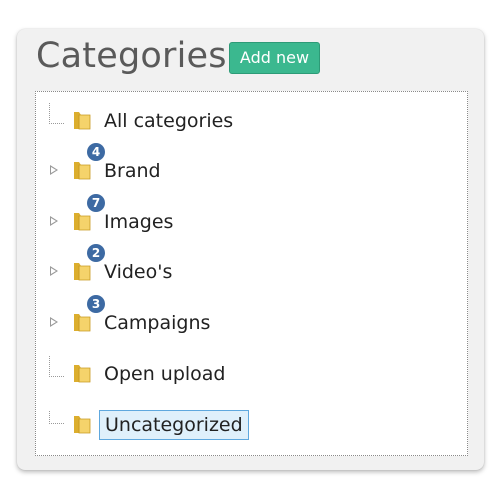  Describe the element at coordinates (139, 222) in the screenshot. I see `tree-item-label: Images` at that location.